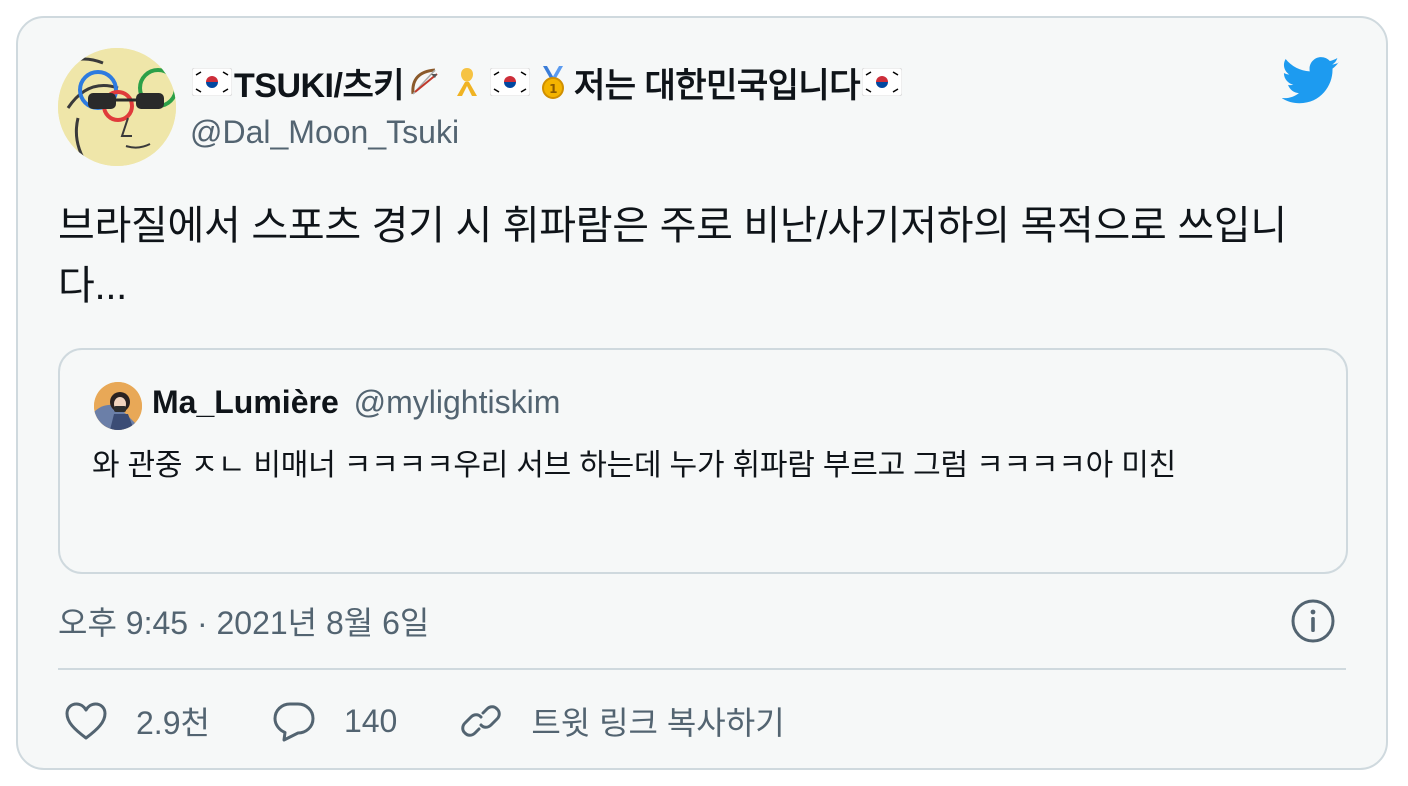 This screenshot has height=786, width=1408. I want to click on svg-text: 1, so click(553, 89).